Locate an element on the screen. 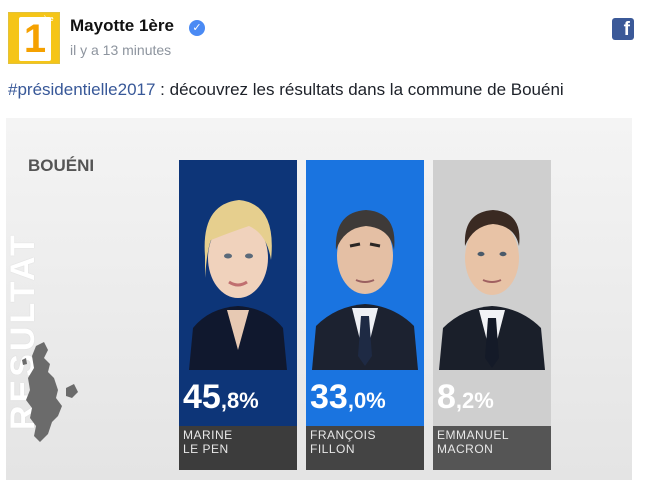  pct-decimal: ,2% is located at coordinates (474, 400).